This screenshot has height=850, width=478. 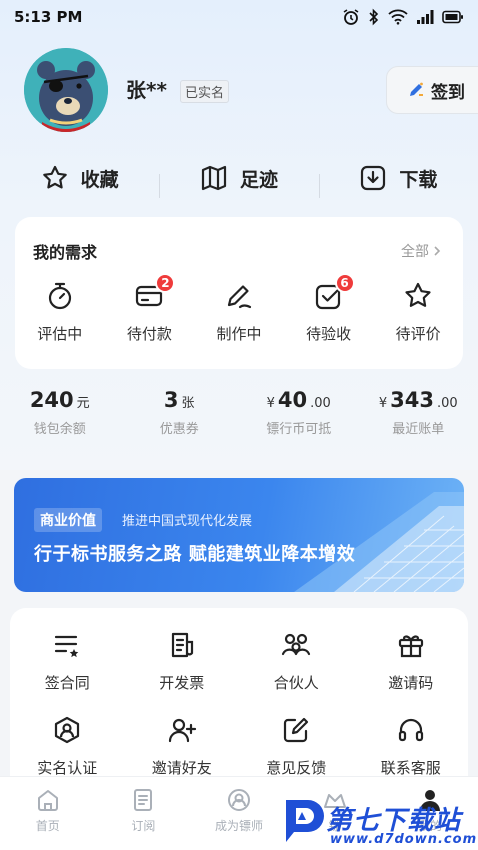 I want to click on invoice-icon, so click(x=182, y=645).